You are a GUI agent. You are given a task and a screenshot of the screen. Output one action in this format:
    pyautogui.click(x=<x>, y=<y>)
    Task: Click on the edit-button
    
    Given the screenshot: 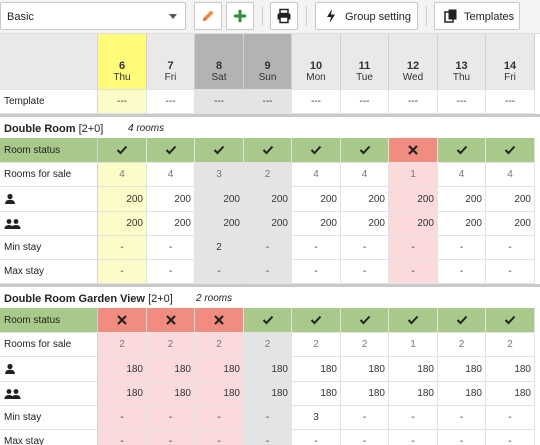 What is the action you would take?
    pyautogui.click(x=208, y=16)
    